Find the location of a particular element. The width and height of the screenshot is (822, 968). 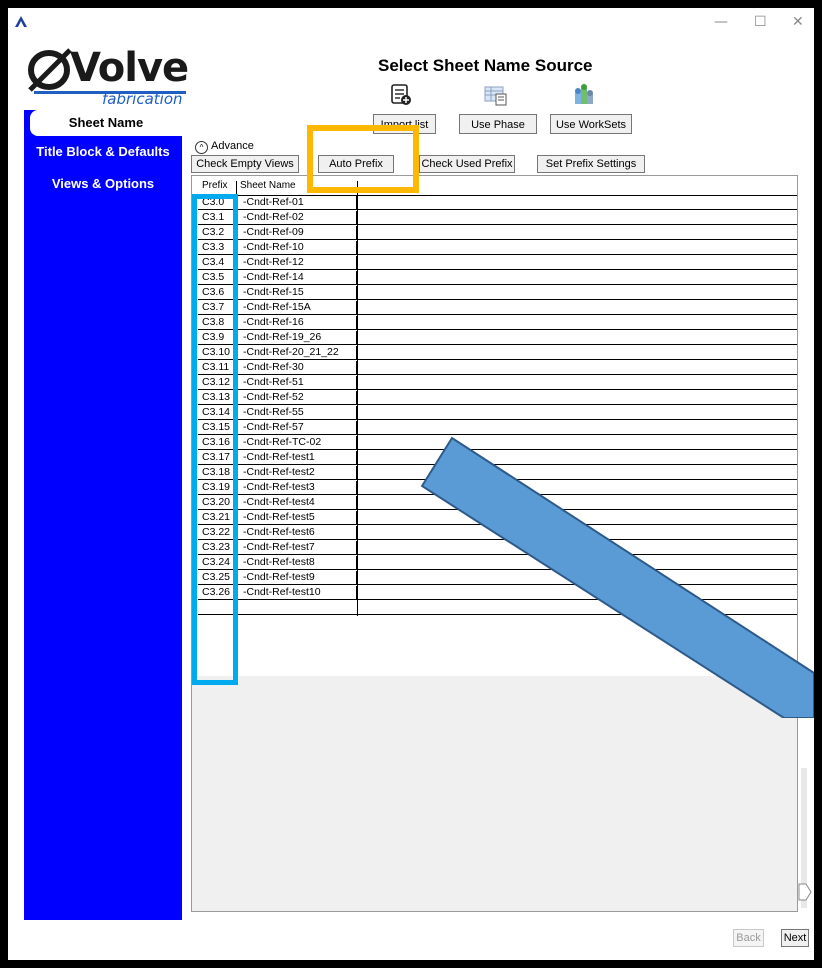

sidebar-item-title-block-defaults: Title Block & Defaults is located at coordinates (103, 151).